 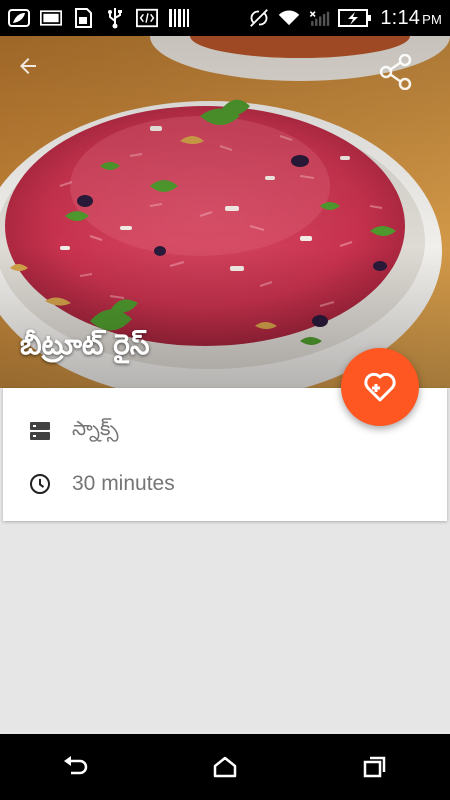 I want to click on recents-icon, so click(x=374, y=767).